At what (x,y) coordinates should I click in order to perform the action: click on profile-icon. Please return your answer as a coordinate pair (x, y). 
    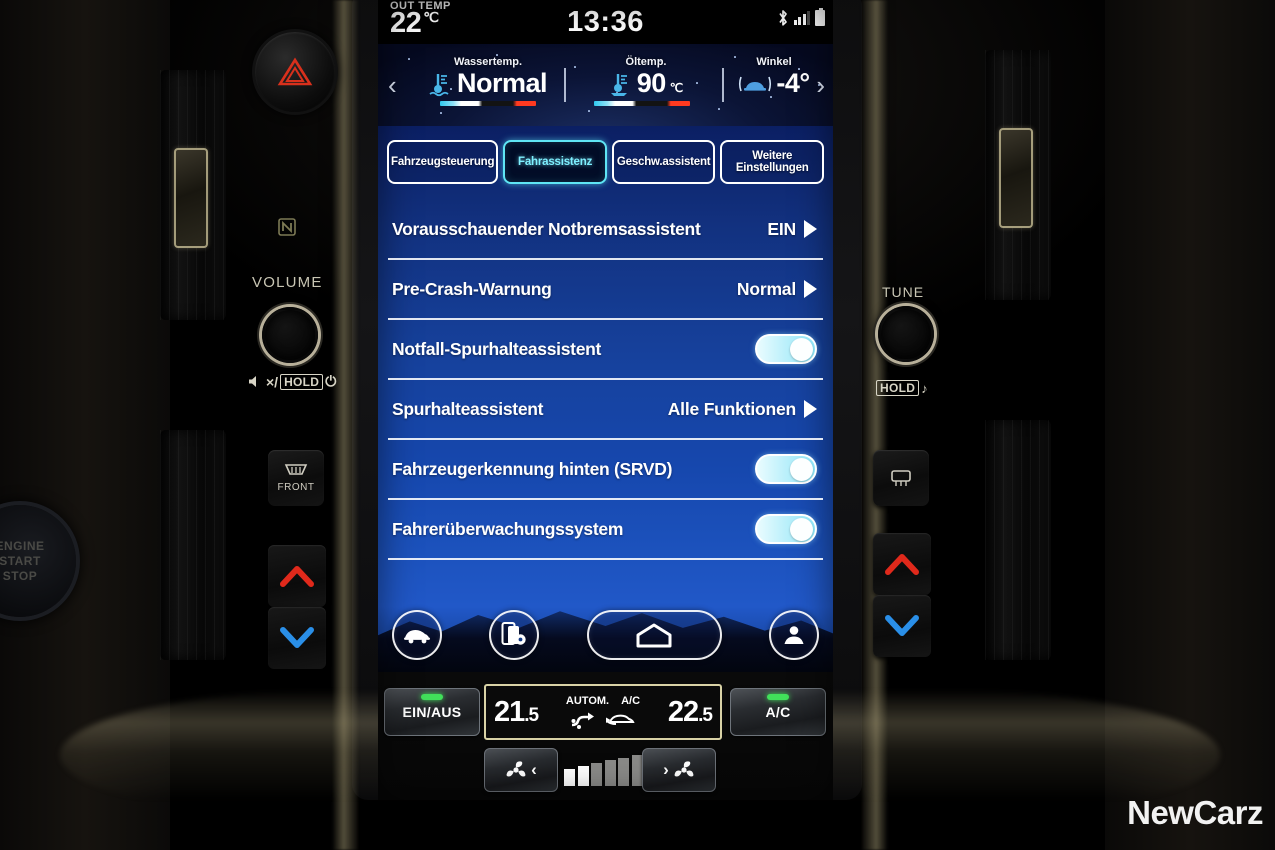
    Looking at the image, I should click on (794, 635).